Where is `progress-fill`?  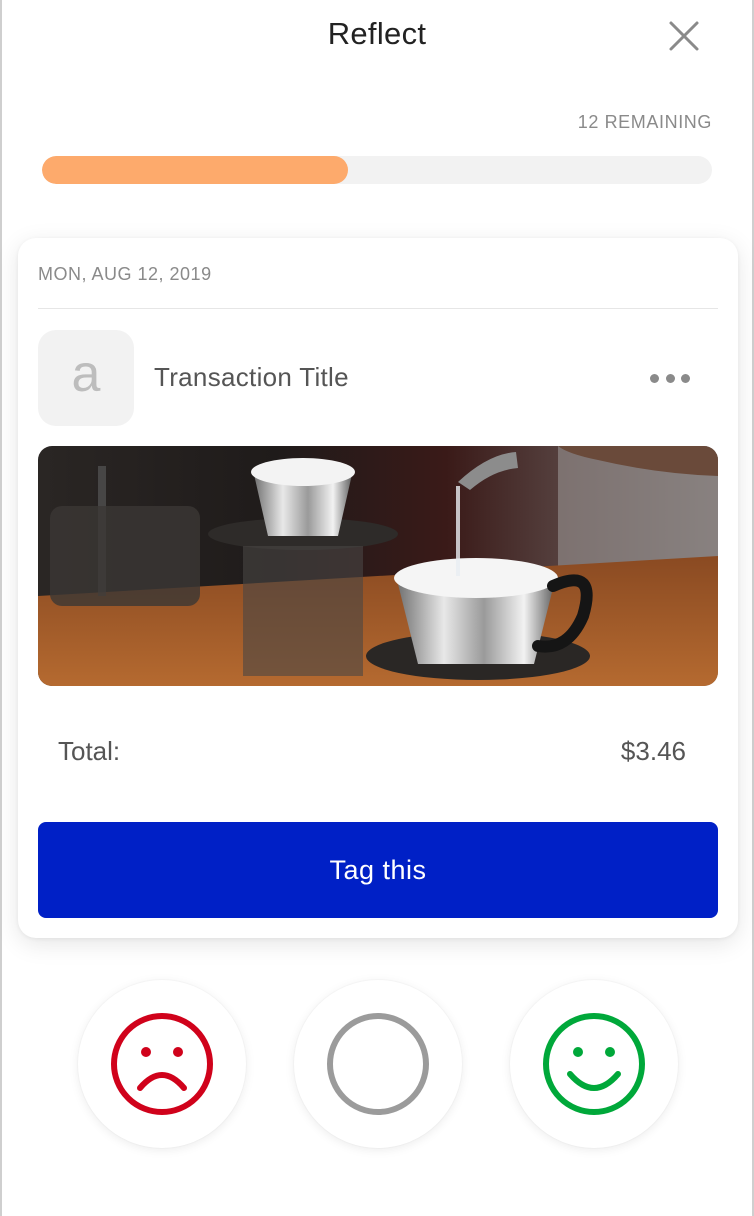
progress-fill is located at coordinates (195, 170).